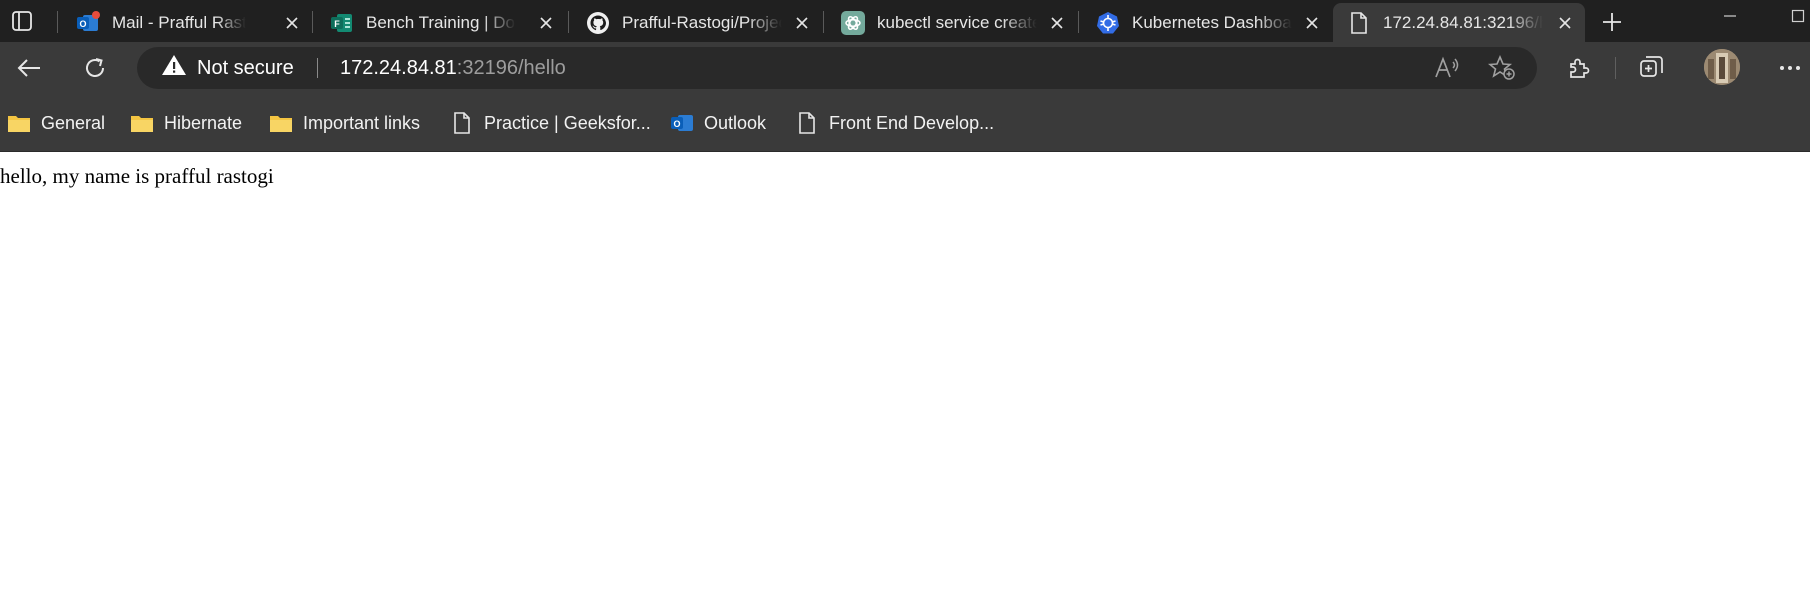 The height and width of the screenshot is (607, 1810). Describe the element at coordinates (1448, 68) in the screenshot. I see `read-aloud-icon` at that location.